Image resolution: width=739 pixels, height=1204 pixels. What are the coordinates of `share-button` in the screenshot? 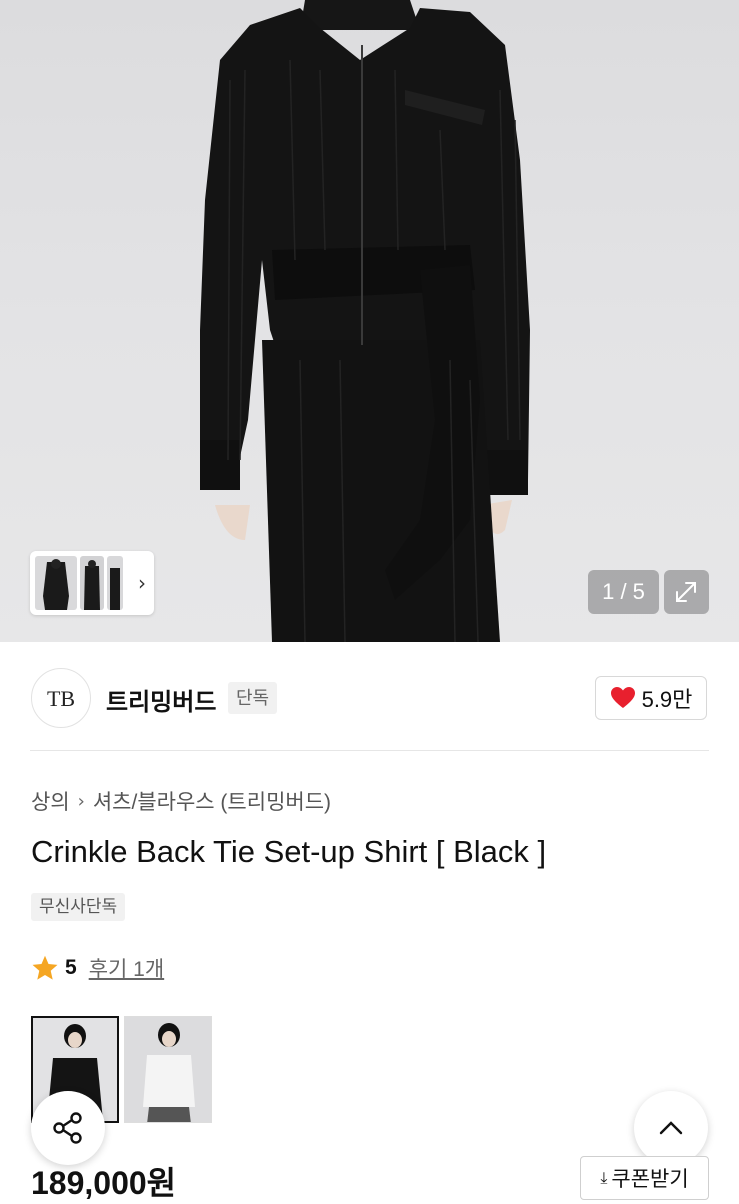 It's located at (68, 1128).